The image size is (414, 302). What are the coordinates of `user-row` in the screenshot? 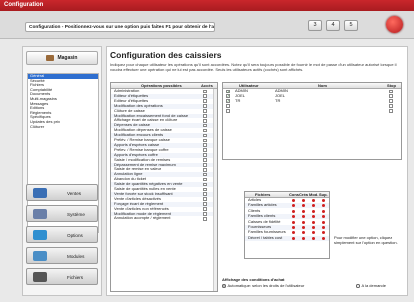 It's located at (312, 111).